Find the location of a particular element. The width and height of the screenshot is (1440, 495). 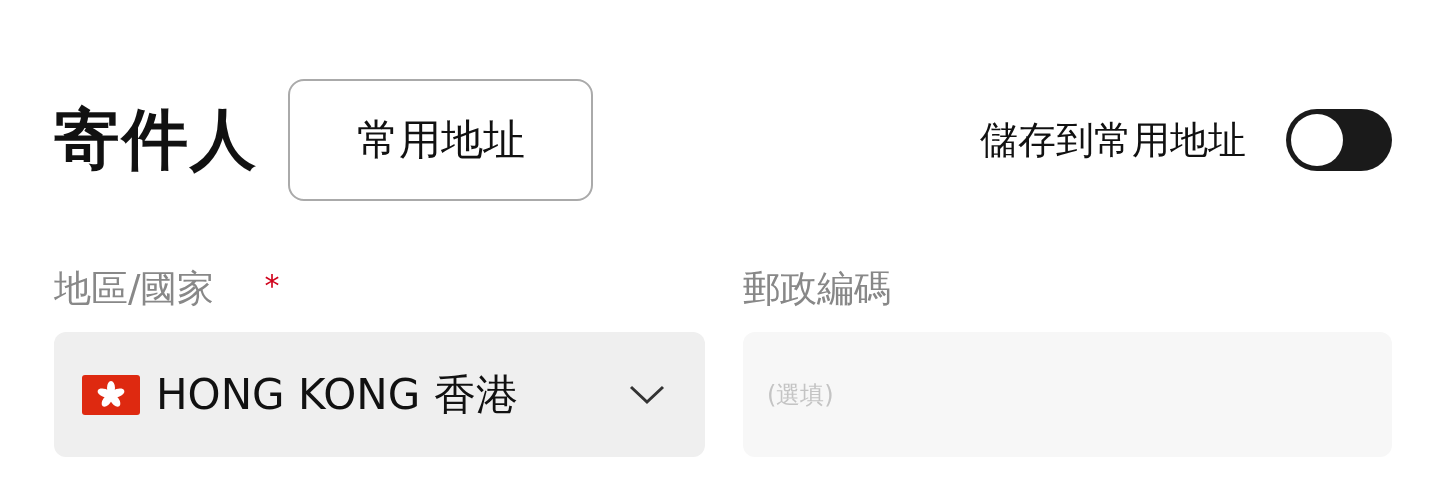

required-mark: * is located at coordinates (272, 285).